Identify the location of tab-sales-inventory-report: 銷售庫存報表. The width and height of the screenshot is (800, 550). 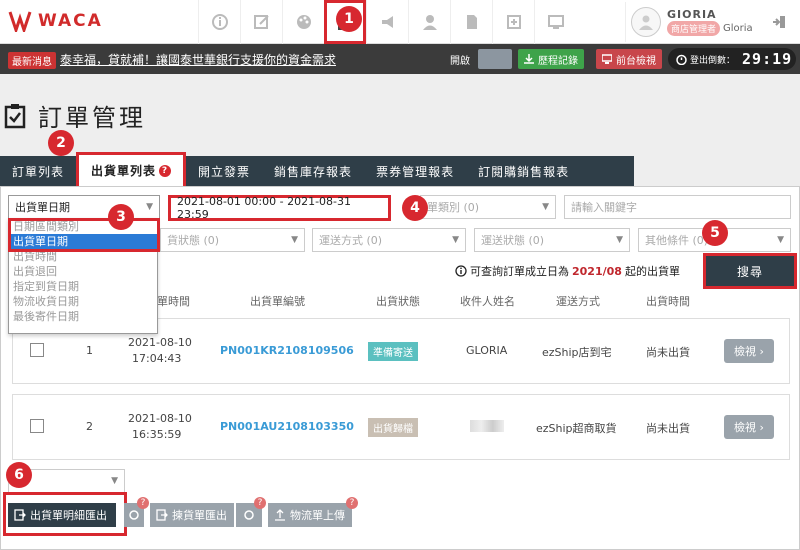
(313, 171).